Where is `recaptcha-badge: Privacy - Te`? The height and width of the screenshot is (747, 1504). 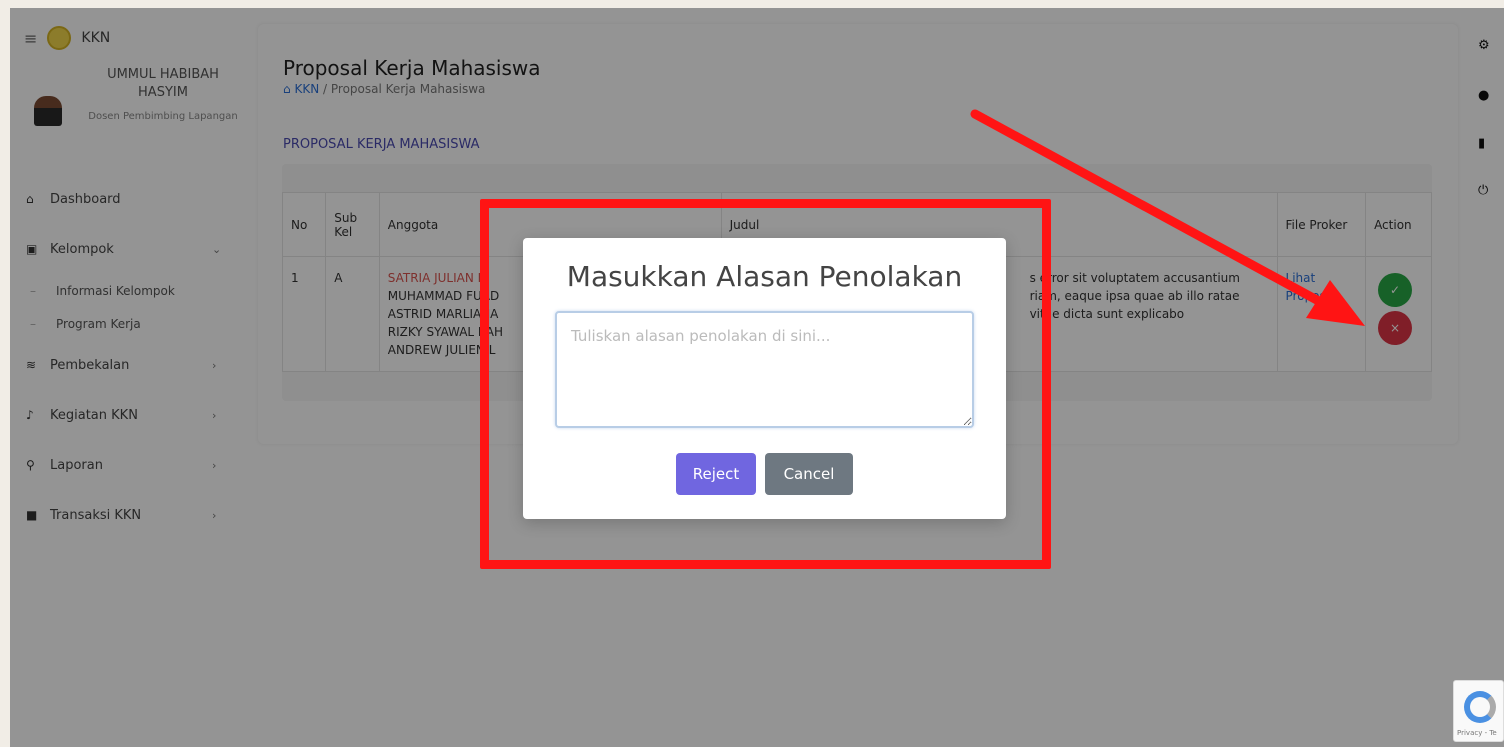
recaptcha-badge: Privacy - Te is located at coordinates (1478, 711).